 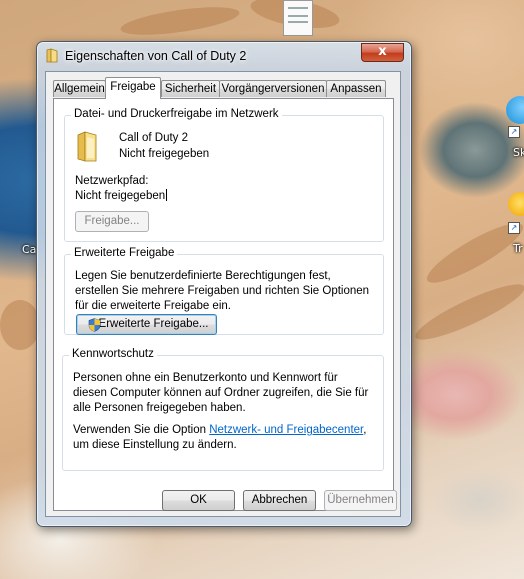 I want to click on tab-sicherheit: Sicherheit, so click(x=190, y=88).